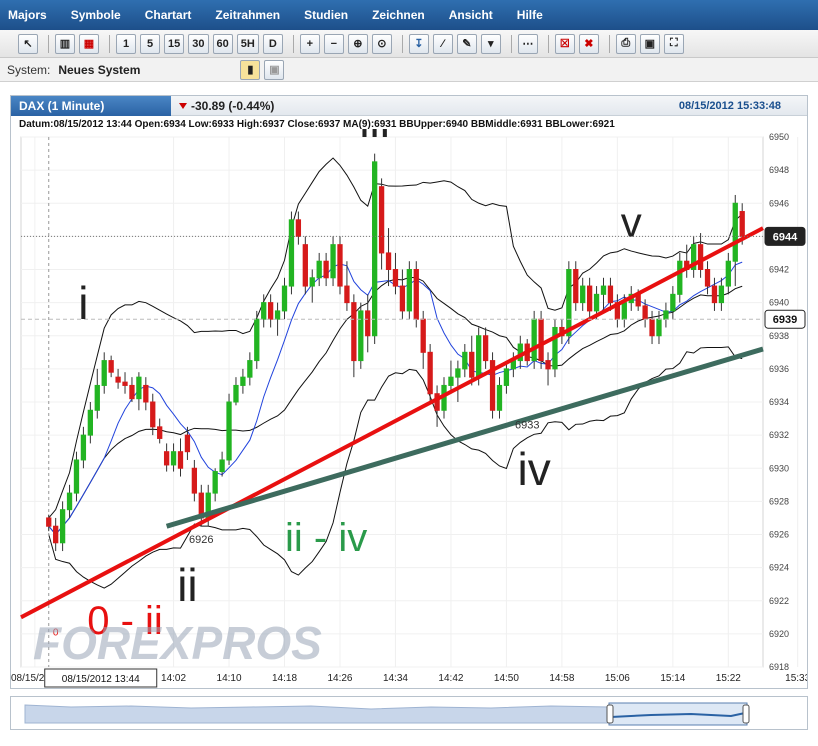 This screenshot has height=746, width=818. Describe the element at coordinates (126, 44) in the screenshot. I see `timeframe-button-1: 1` at that location.